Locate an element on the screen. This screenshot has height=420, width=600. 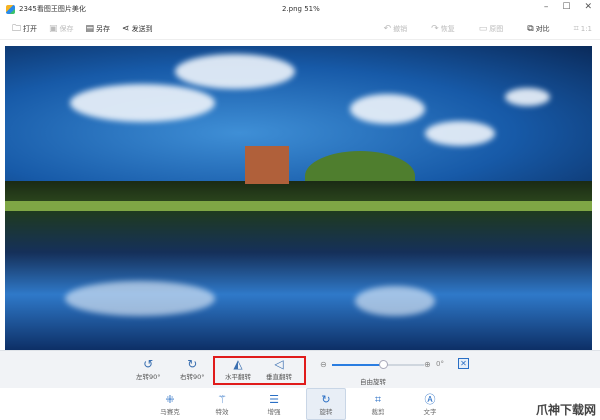
magic-wand-icon: ⚚ is located at coordinates (222, 399).